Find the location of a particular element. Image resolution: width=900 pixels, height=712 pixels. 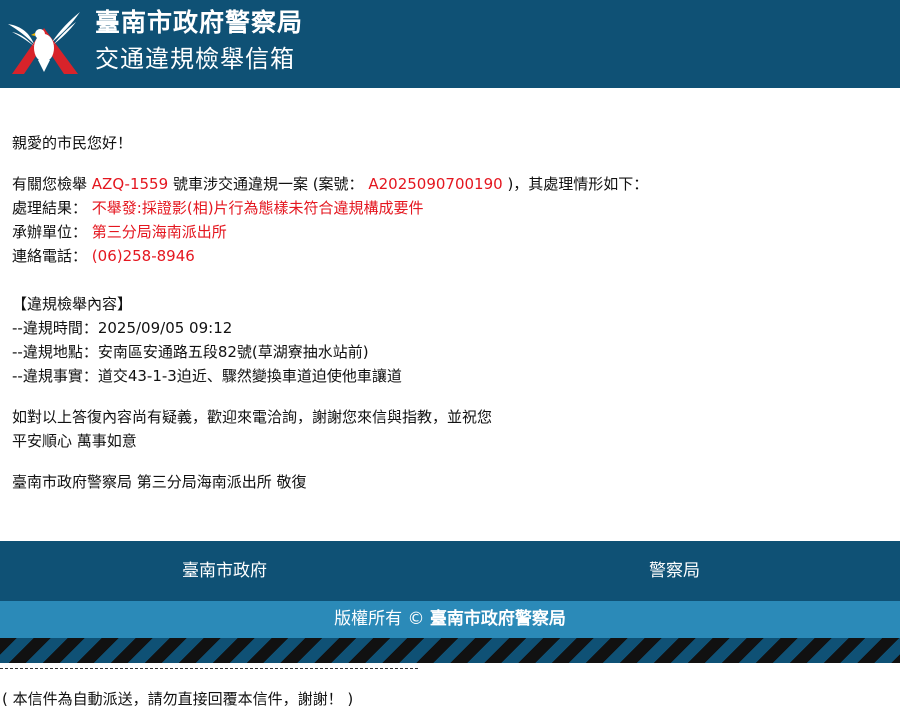

phone-value: (06)258-8946 is located at coordinates (143, 256).